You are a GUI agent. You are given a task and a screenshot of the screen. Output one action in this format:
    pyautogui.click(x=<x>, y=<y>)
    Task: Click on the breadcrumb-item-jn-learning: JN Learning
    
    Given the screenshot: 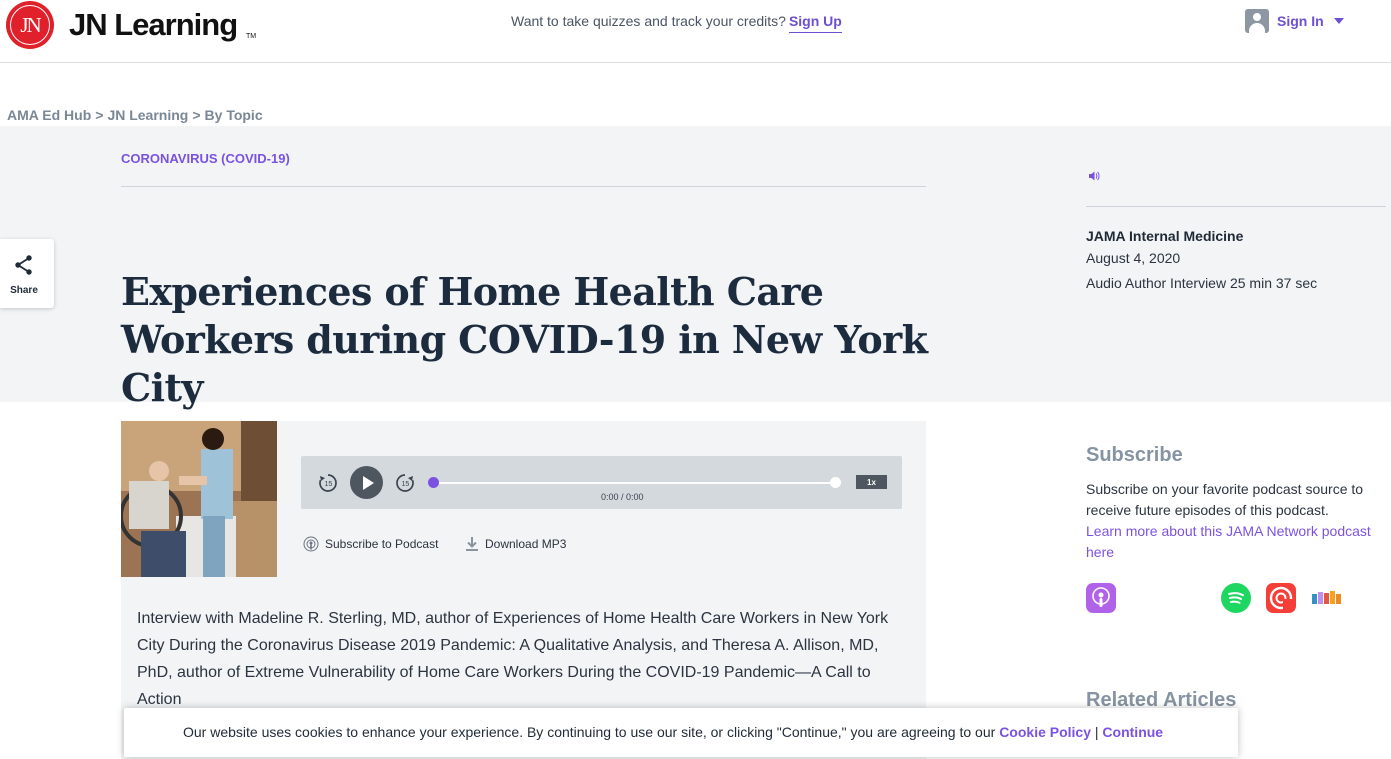 What is the action you would take?
    pyautogui.click(x=147, y=115)
    